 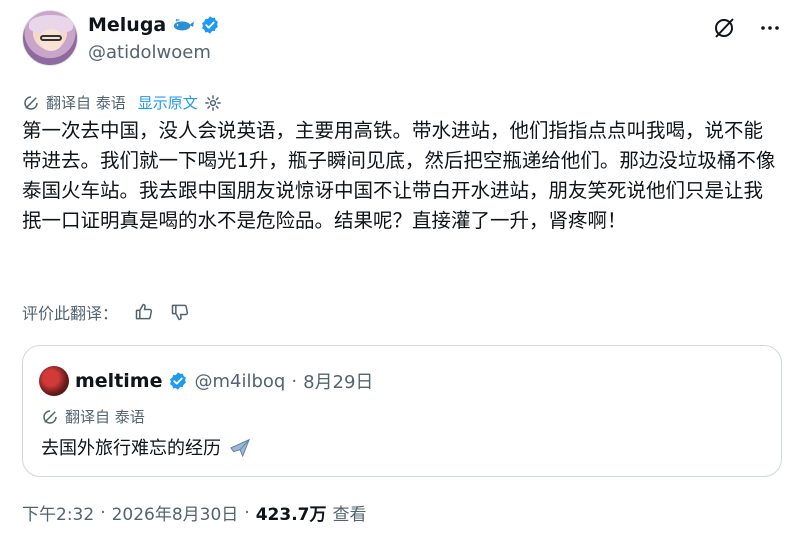 I want to click on author-names: Meluga @atidolwoem, so click(x=154, y=37).